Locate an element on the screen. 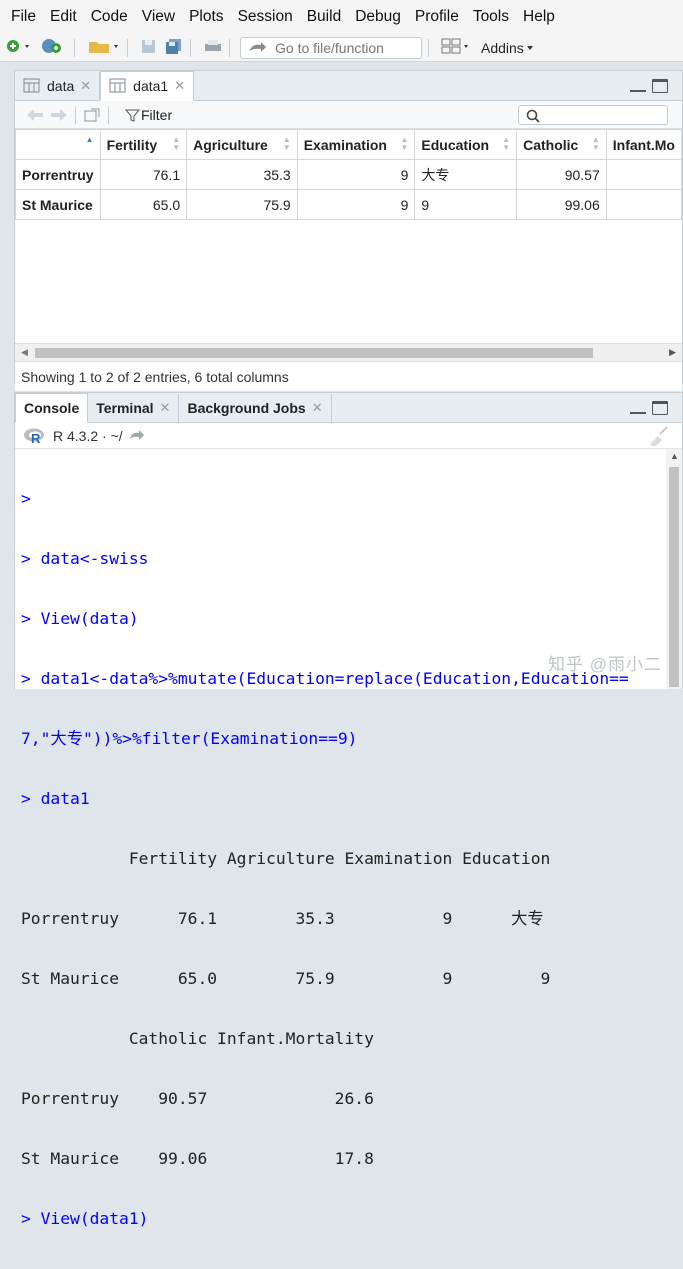  viewer-toolbar: Filter is located at coordinates (348, 115).